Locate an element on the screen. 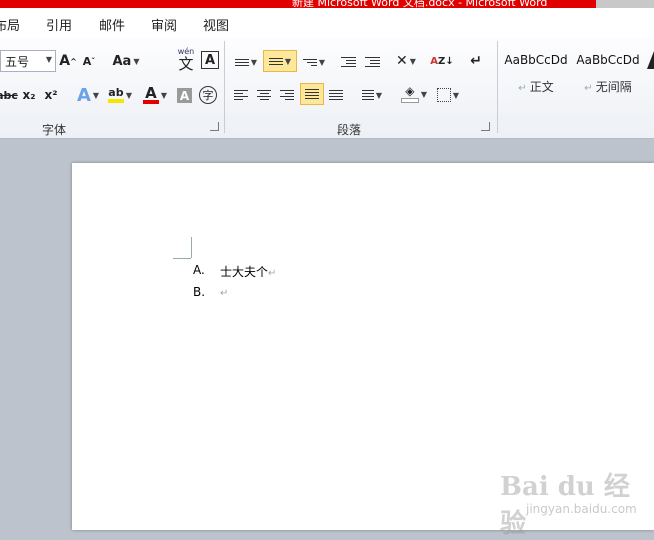  decrease-indent-icon is located at coordinates (348, 62).